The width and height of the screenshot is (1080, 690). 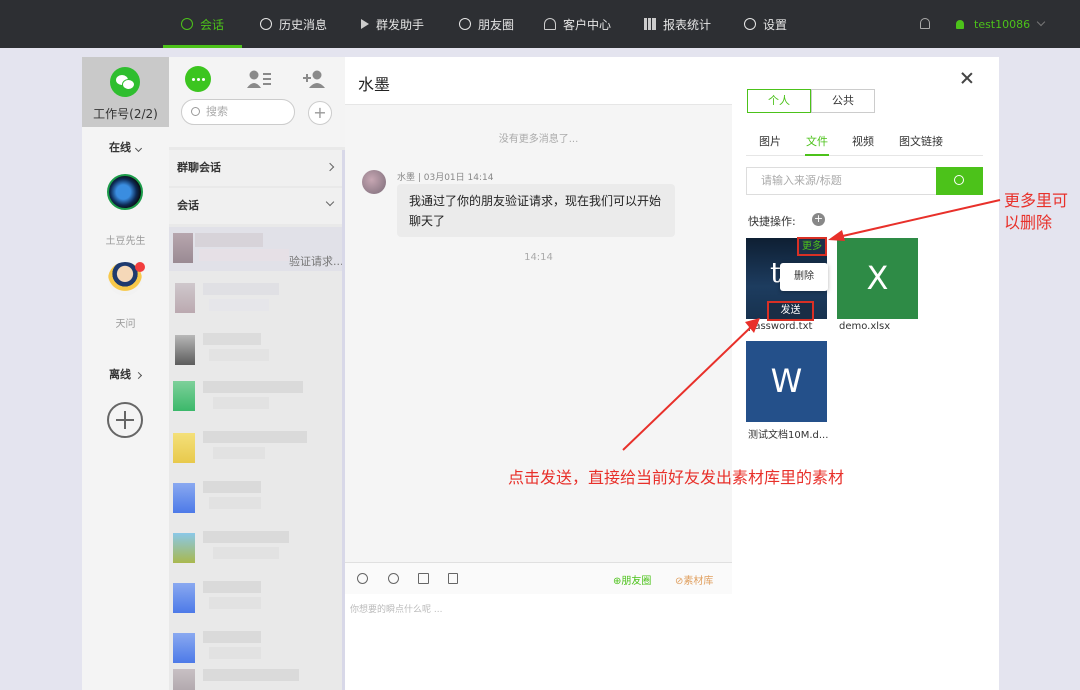 What do you see at coordinates (811, 325) in the screenshot?
I see `annotation-arrows` at bounding box center [811, 325].